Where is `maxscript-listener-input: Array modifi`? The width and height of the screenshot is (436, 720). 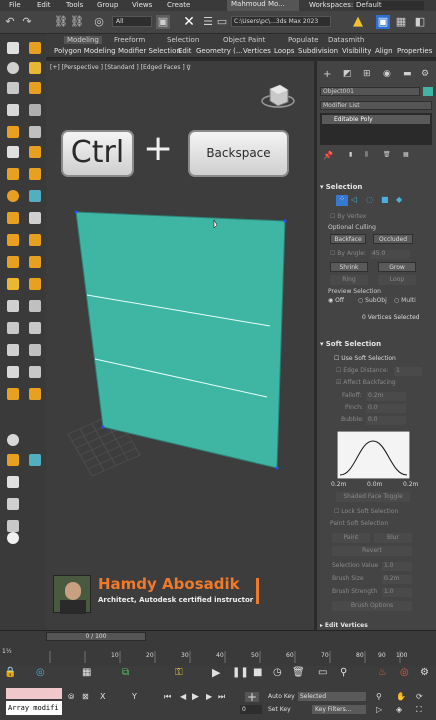 maxscript-listener-input: Array modifi is located at coordinates (34, 708).